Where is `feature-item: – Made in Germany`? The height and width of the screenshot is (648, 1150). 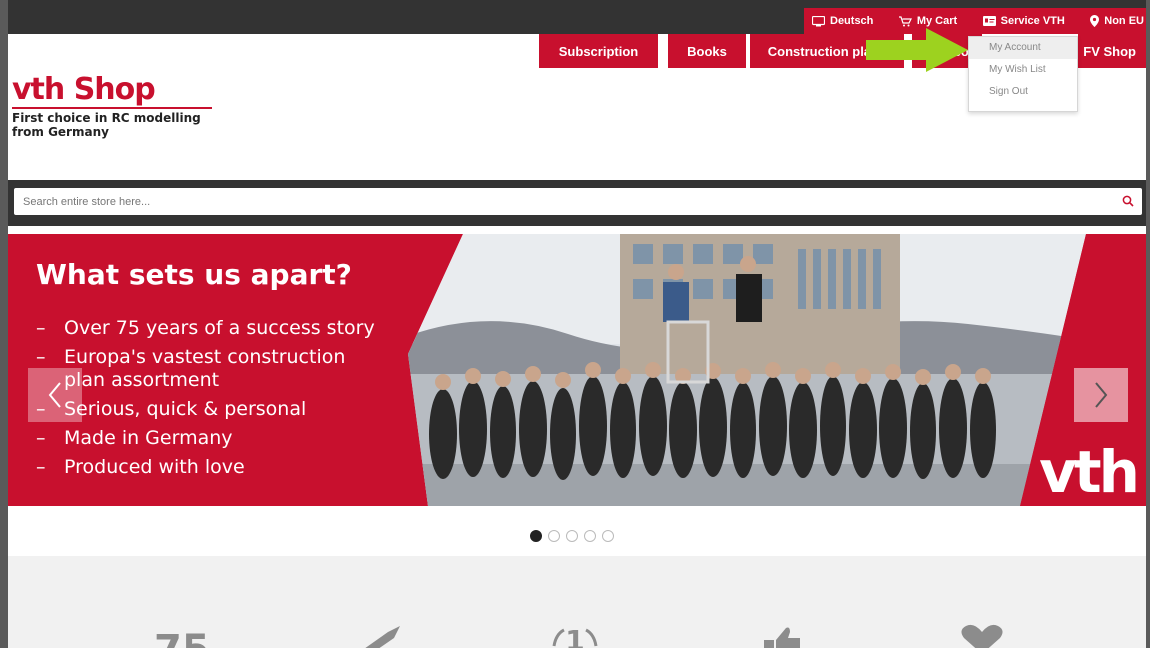
feature-item: – Made in Germany is located at coordinates (134, 438).